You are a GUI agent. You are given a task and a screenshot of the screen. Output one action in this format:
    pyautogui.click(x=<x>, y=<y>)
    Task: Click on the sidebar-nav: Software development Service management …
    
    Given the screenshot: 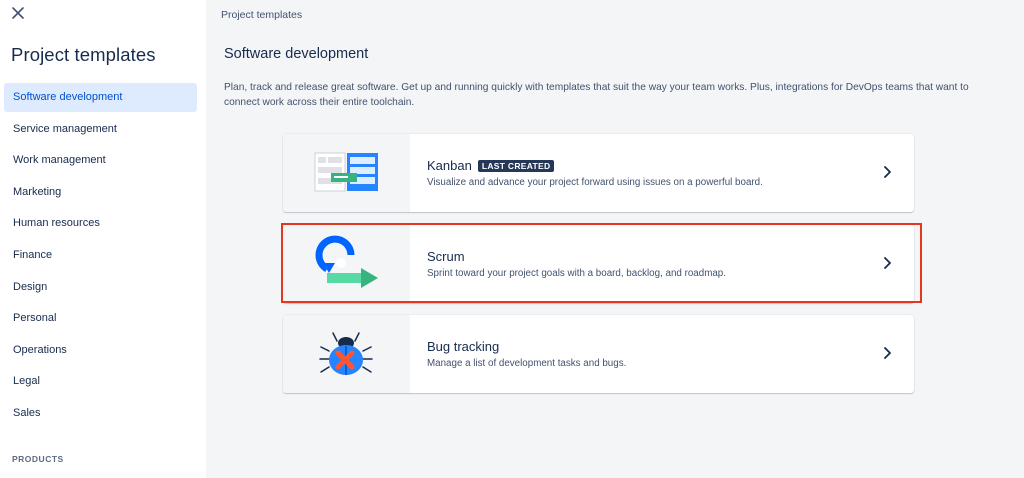 What is the action you would take?
    pyautogui.click(x=100, y=257)
    